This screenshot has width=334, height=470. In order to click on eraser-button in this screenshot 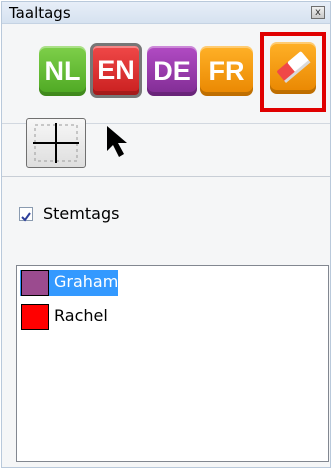, I will do `click(293, 68)`.